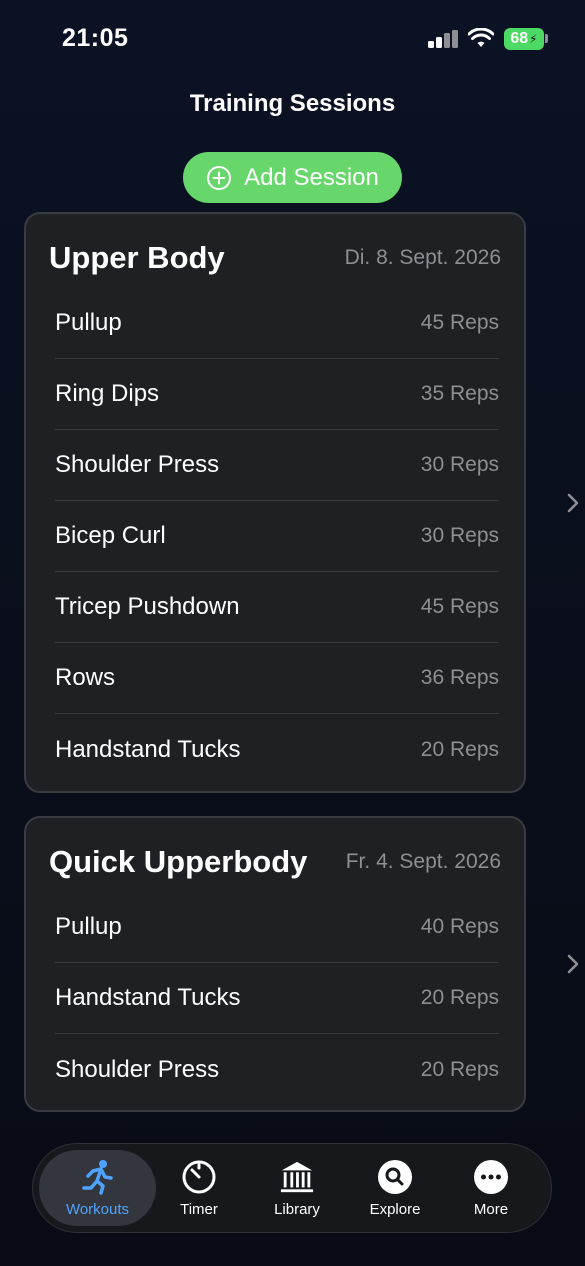  What do you see at coordinates (422, 257) in the screenshot?
I see `session-date: Di. 8. Sept. 2026` at bounding box center [422, 257].